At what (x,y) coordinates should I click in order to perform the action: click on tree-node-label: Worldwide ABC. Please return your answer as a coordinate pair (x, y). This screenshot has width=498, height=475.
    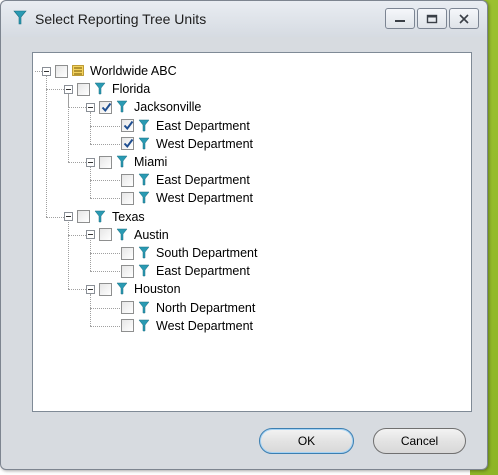
    Looking at the image, I should click on (133, 71).